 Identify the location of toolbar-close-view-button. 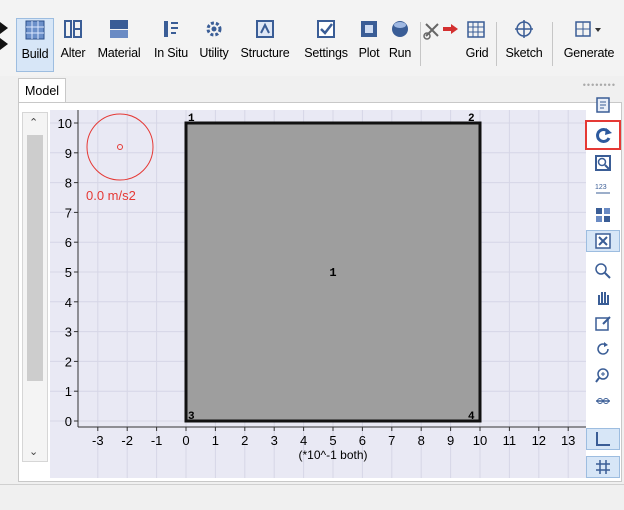
(603, 241).